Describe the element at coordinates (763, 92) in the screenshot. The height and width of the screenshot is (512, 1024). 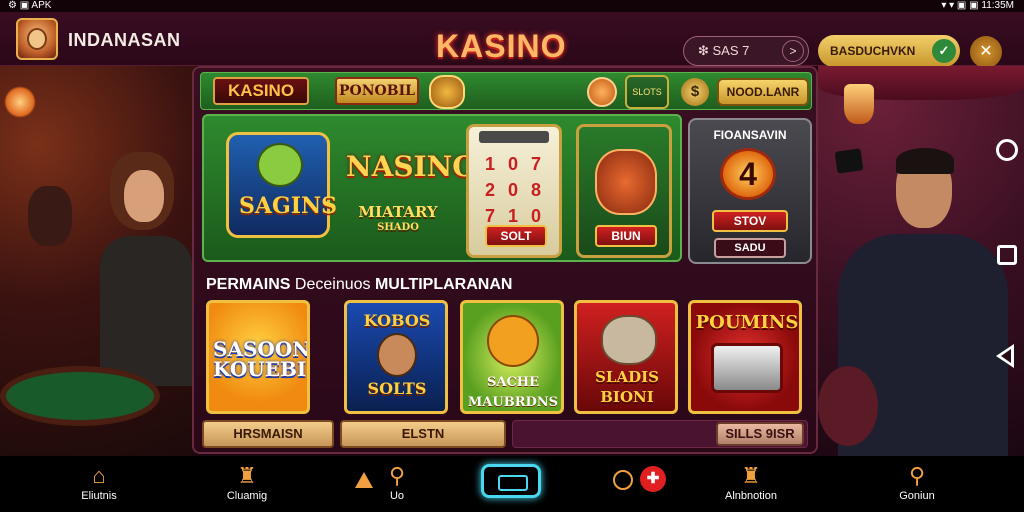
I see `top-gold-button: NOOD.LANR` at that location.